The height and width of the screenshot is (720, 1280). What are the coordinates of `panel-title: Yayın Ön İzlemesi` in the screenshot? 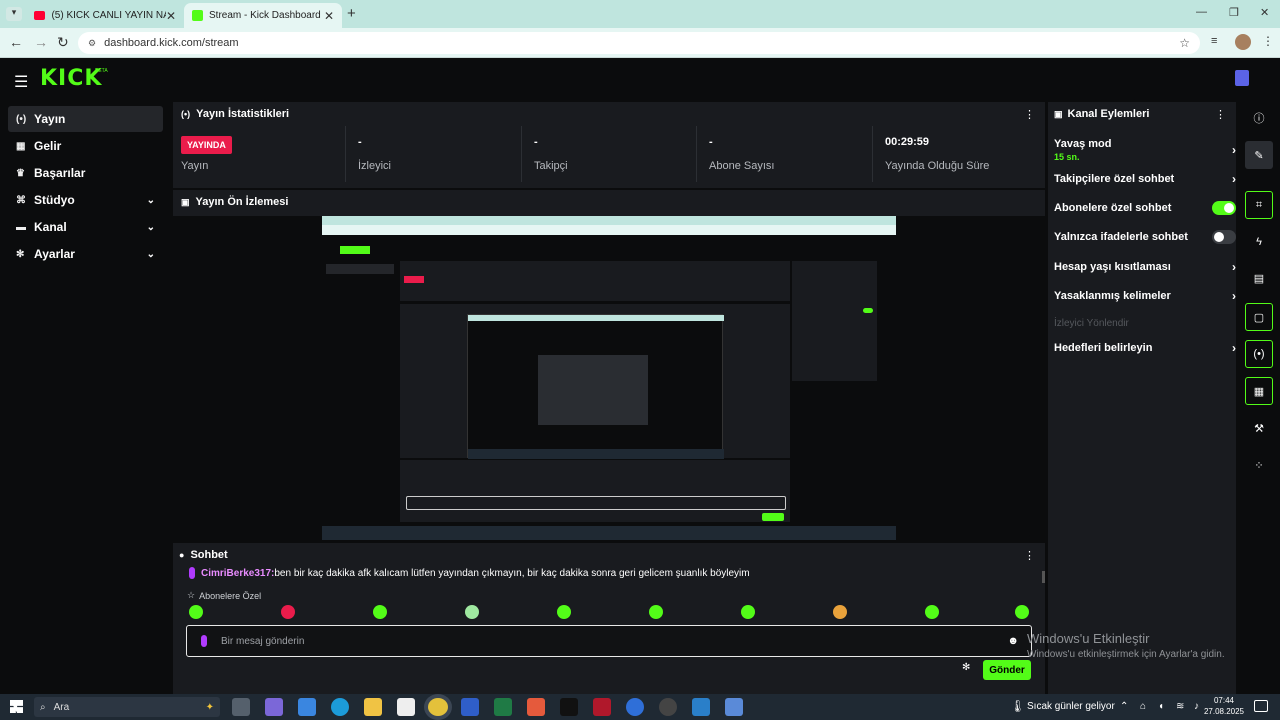 It's located at (242, 202).